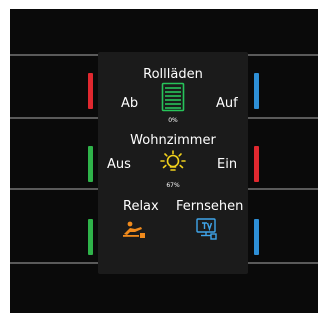 The width and height of the screenshot is (324, 322). I want to click on button-wohnzimmer-aus, so click(53, 153).